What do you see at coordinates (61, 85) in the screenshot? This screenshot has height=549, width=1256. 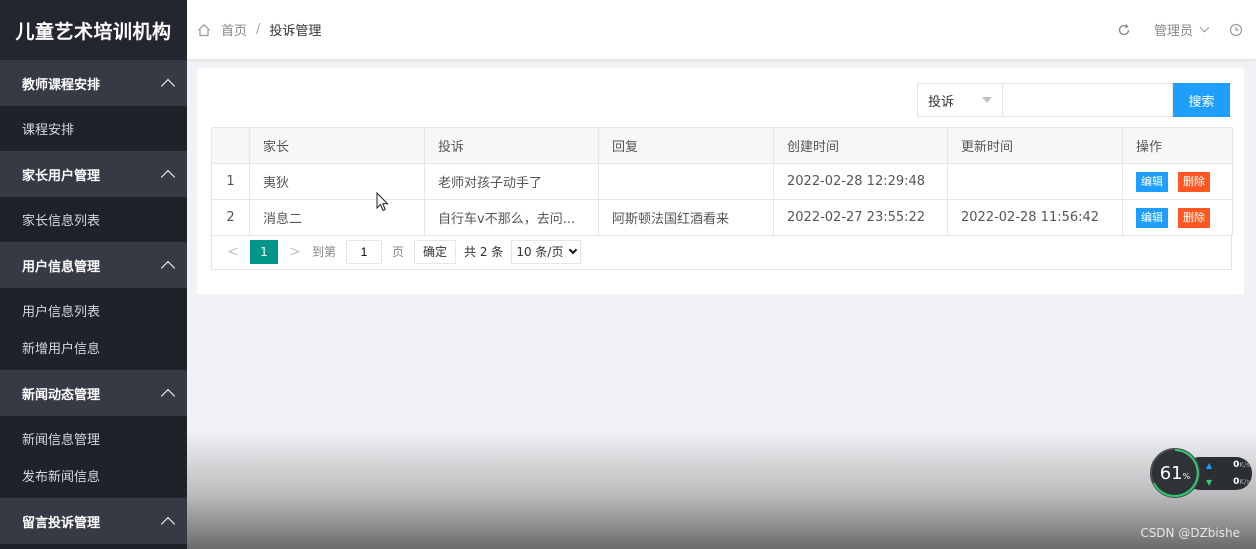 I see `menu-title-label: 教师课程安排` at bounding box center [61, 85].